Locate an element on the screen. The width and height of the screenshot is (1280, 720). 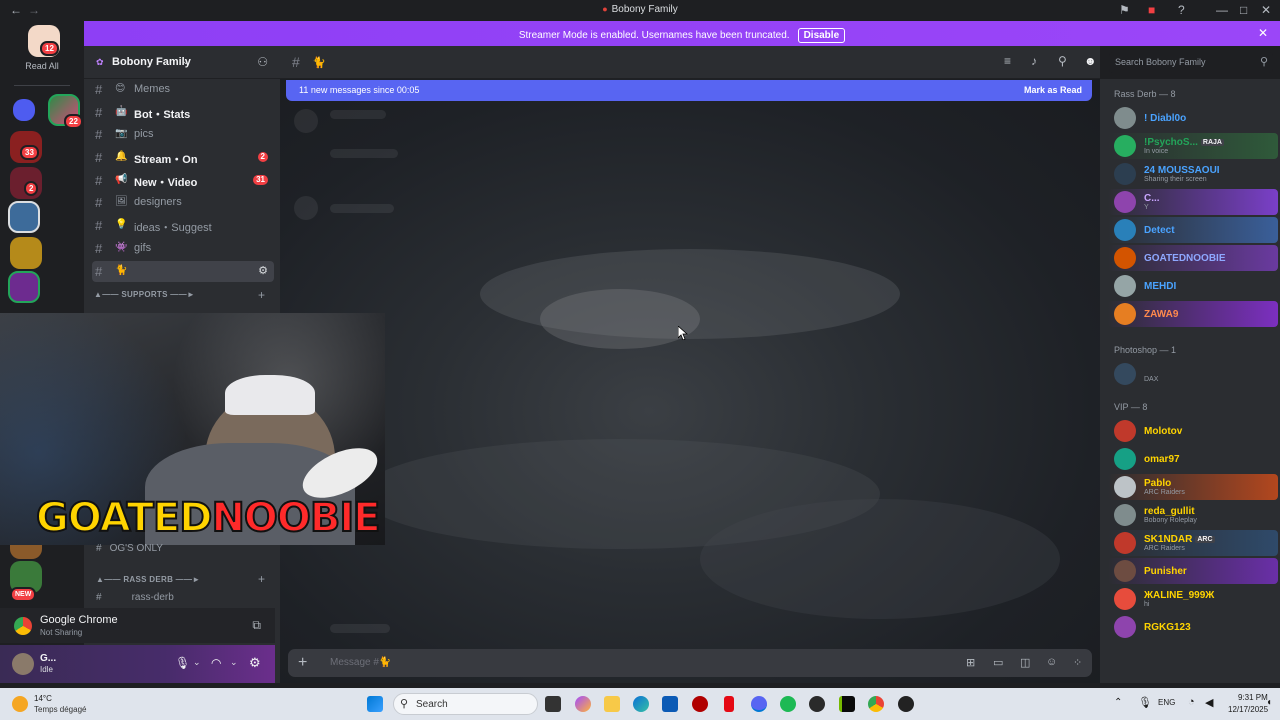
flag-icon: ⚑ is located at coordinates (1124, 10).